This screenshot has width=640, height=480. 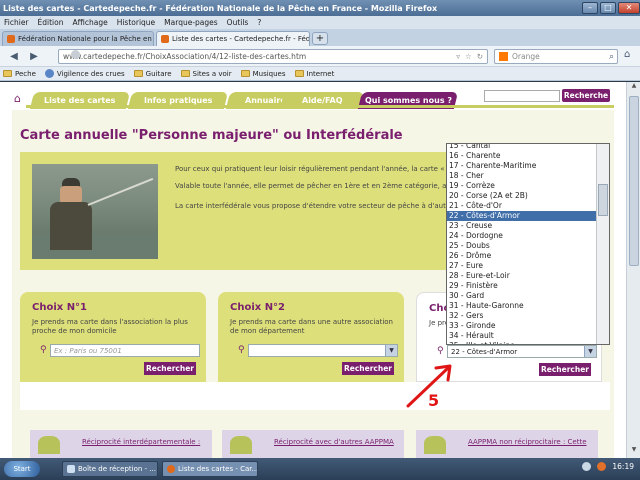 What do you see at coordinates (586, 95) in the screenshot?
I see `site-search-button: Recherche` at bounding box center [586, 95].